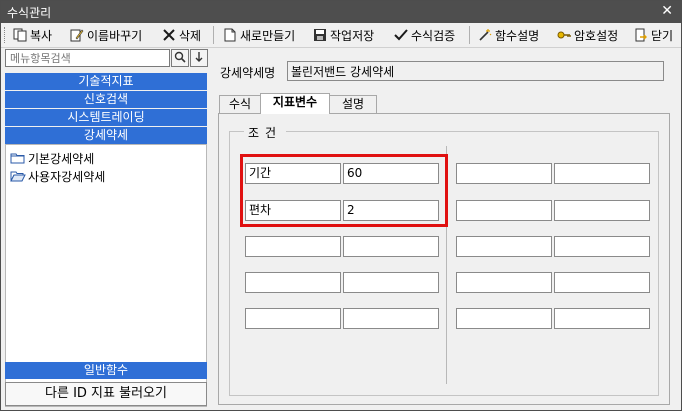 The width and height of the screenshot is (682, 411). I want to click on password-button: 암호설정, so click(587, 35).